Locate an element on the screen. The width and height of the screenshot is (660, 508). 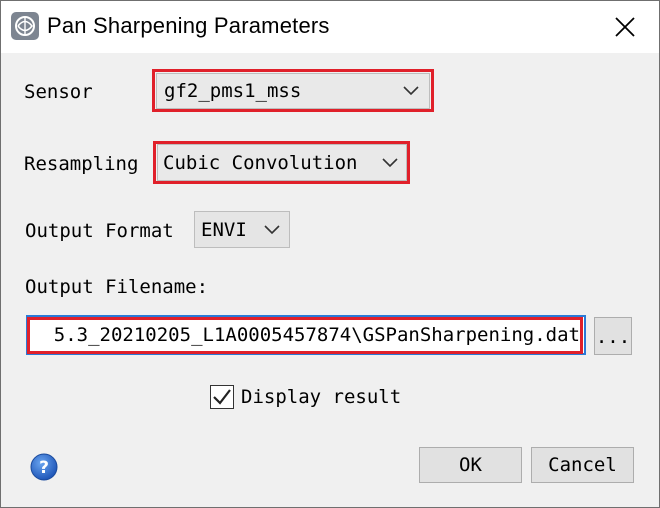
ok-button: OK is located at coordinates (470, 465).